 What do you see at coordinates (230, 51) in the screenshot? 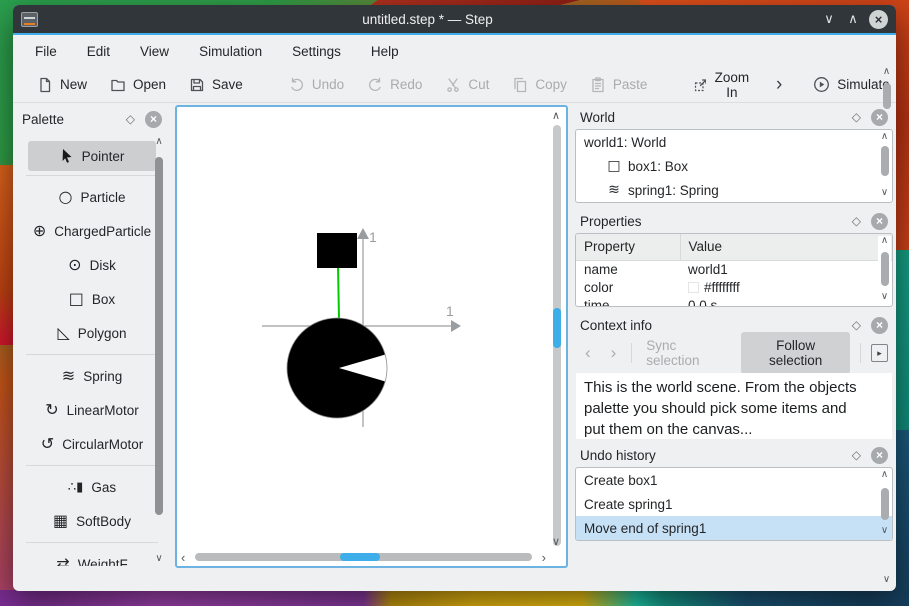
I see `menu-simulation: Simulation` at bounding box center [230, 51].